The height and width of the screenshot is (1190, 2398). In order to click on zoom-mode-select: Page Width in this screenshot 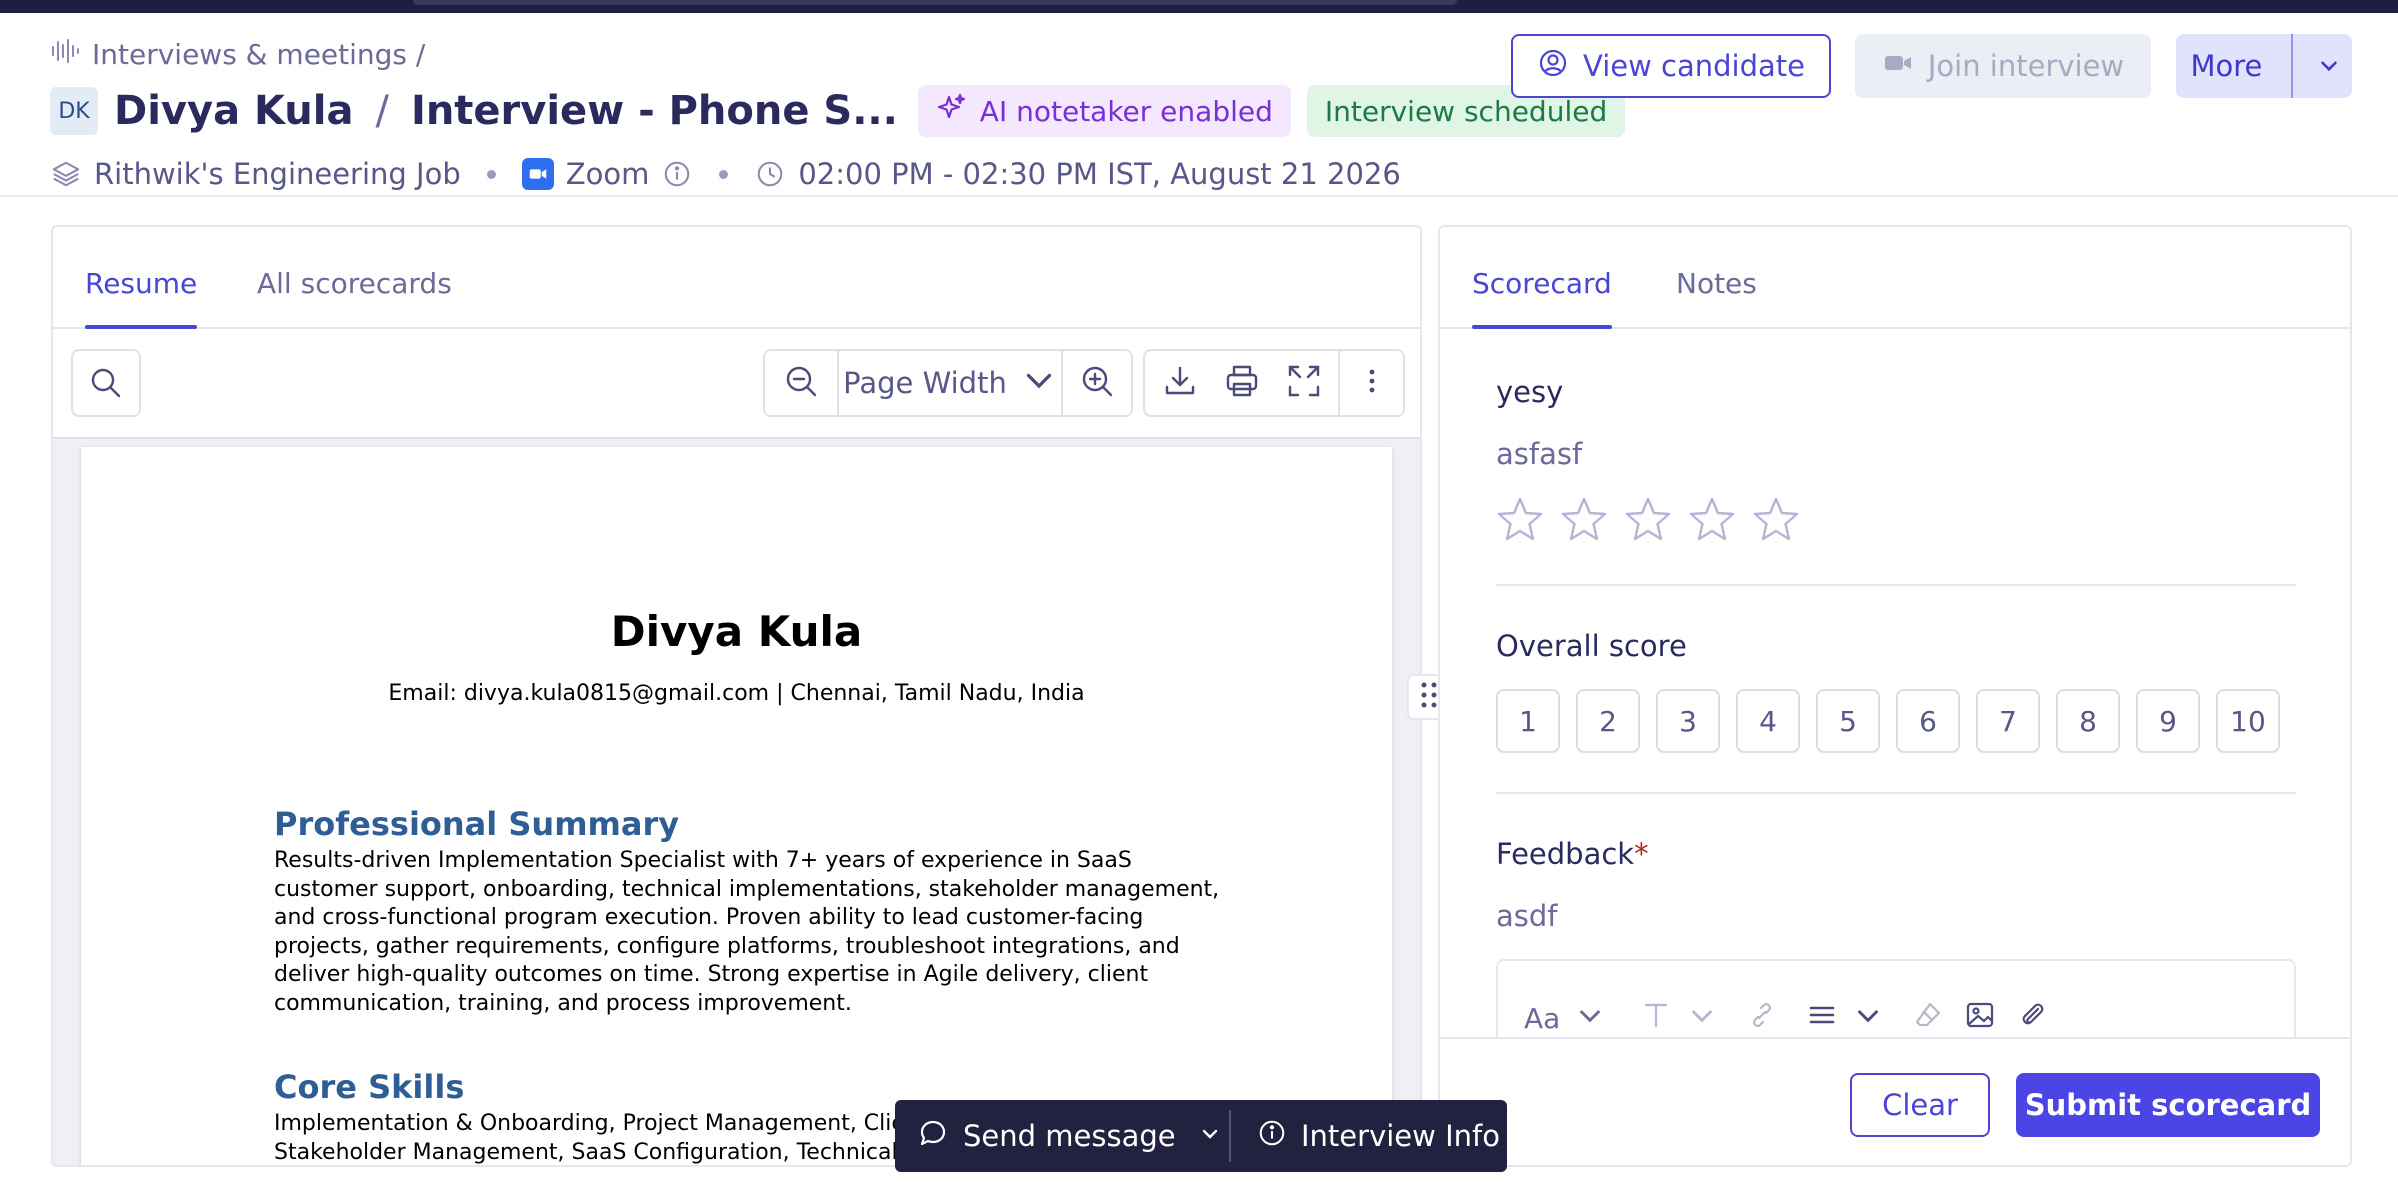, I will do `click(949, 383)`.